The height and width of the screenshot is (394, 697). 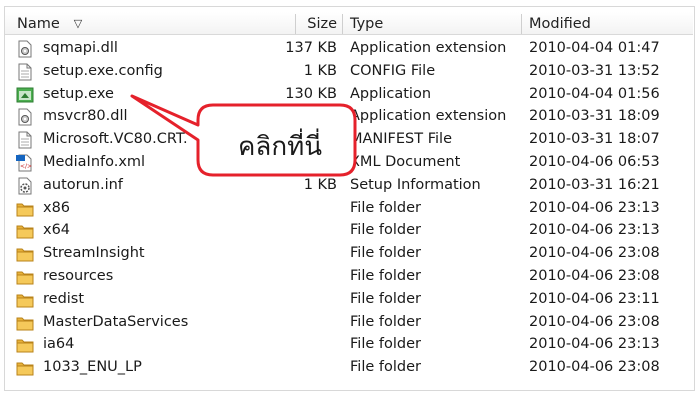 What do you see at coordinates (280, 147) in the screenshot?
I see `callout-label: คลิกที่นี่` at bounding box center [280, 147].